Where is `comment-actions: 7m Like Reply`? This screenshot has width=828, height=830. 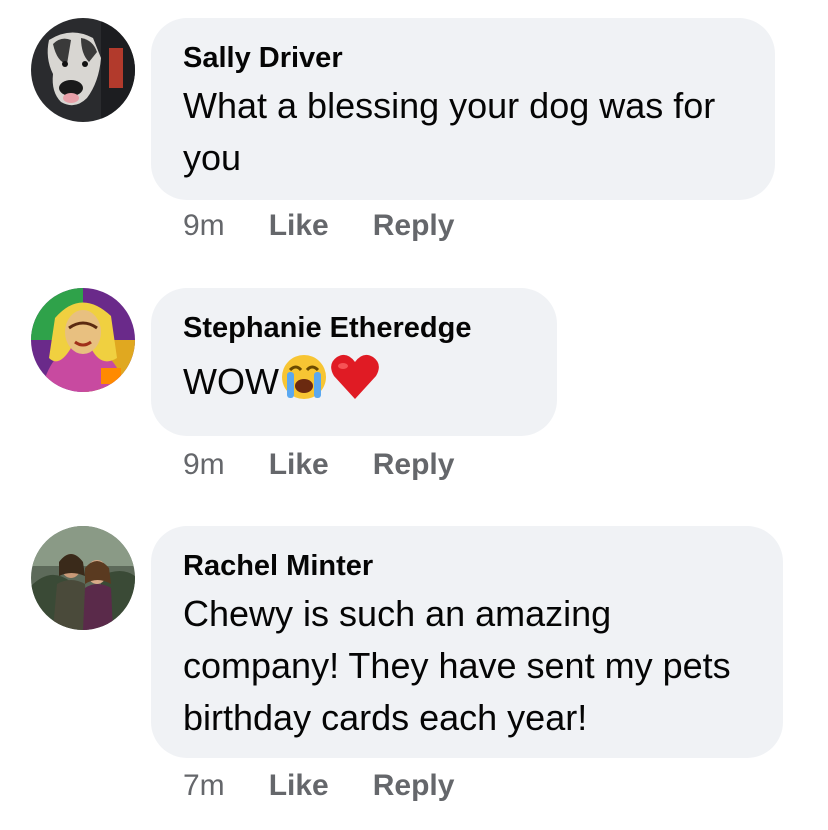 comment-actions: 7m Like Reply is located at coordinates (318, 786).